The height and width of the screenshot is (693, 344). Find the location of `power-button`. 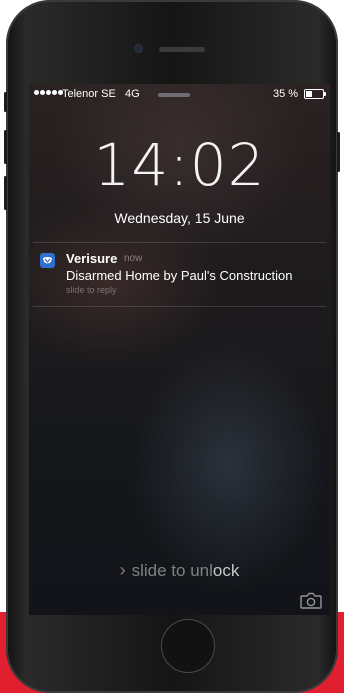

power-button is located at coordinates (338, 152).